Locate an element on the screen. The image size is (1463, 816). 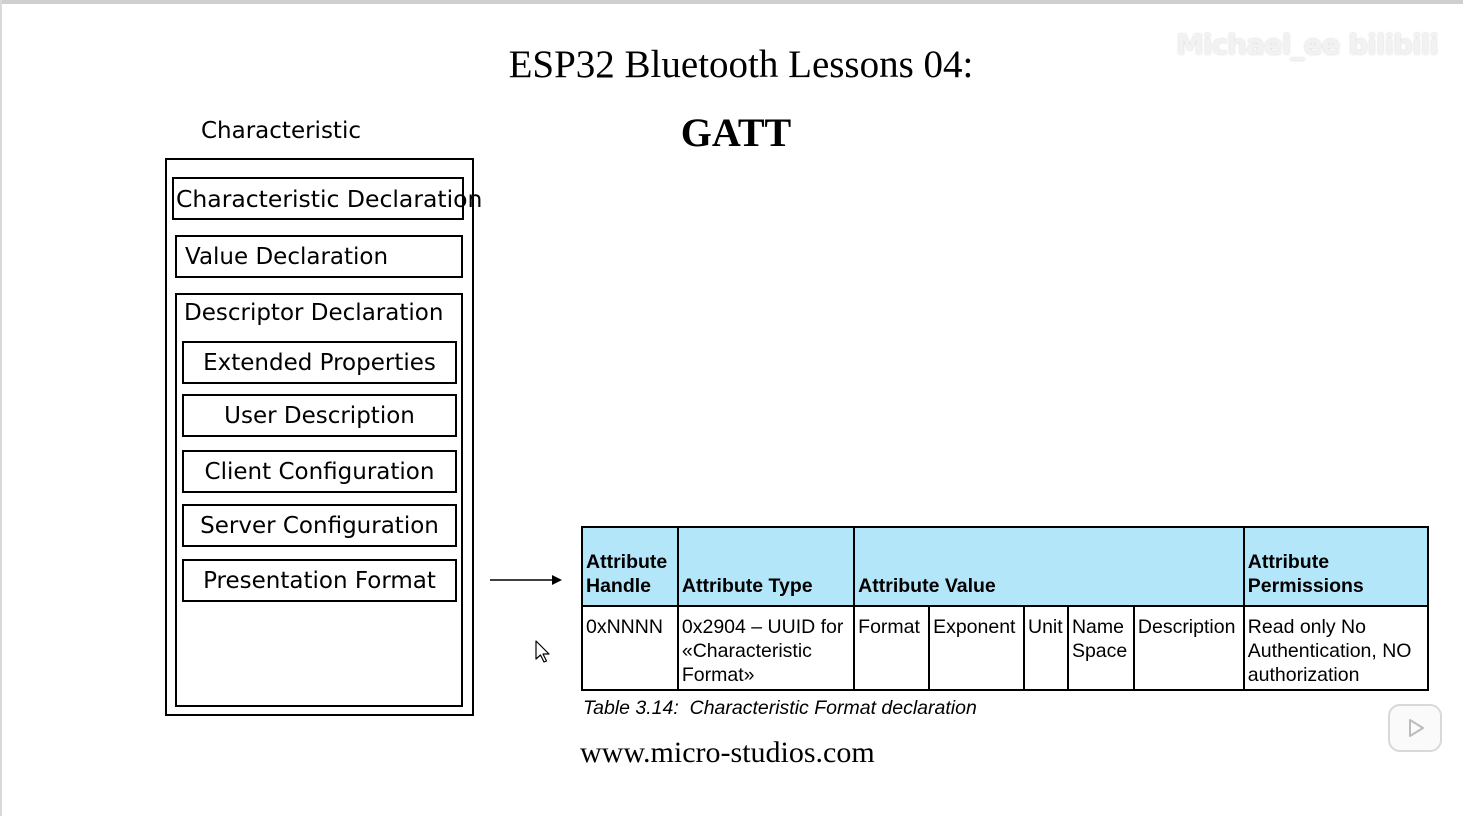
watermark-logo: Michael_ee bilibili is located at coordinates (1307, 44).